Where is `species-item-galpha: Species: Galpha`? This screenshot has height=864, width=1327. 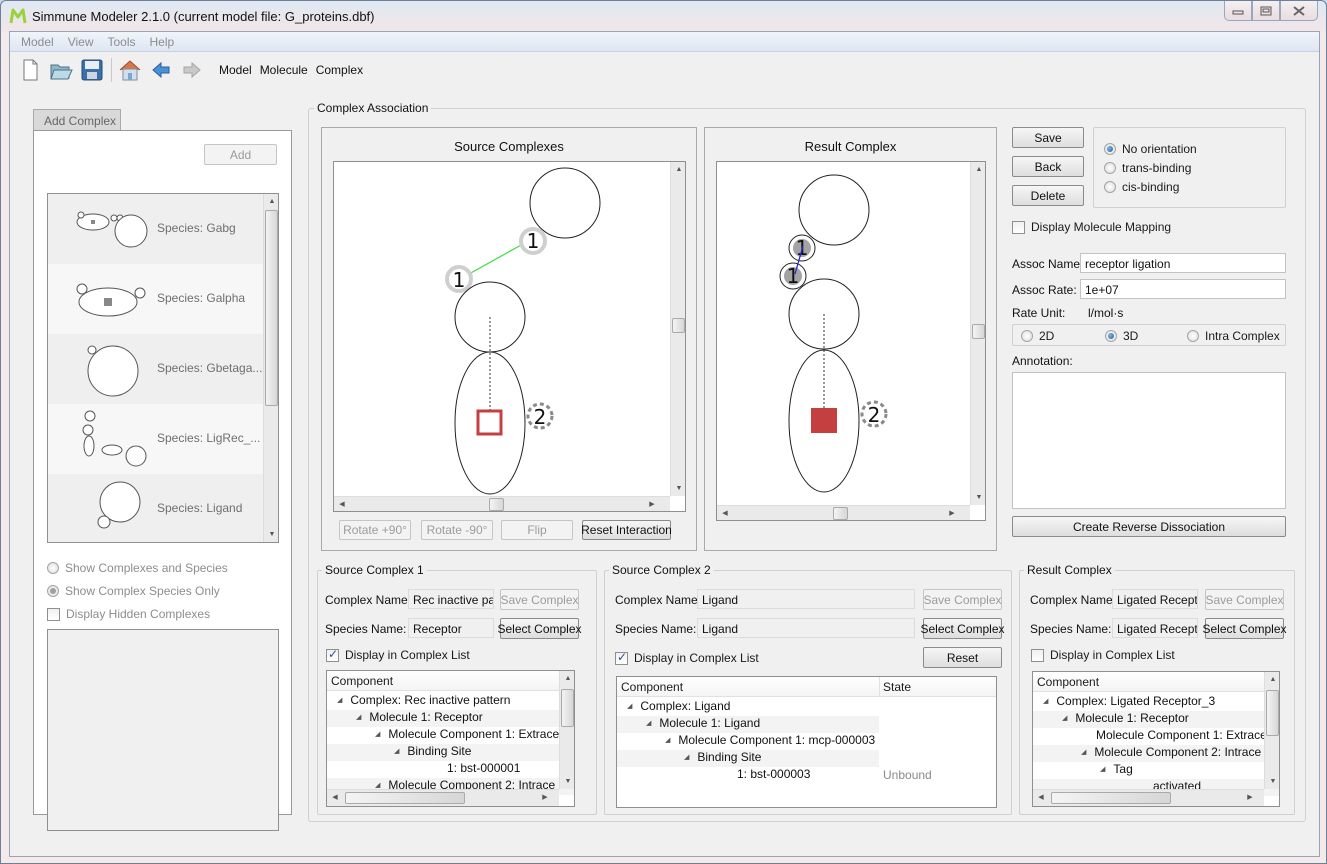 species-item-galpha: Species: Galpha is located at coordinates (155, 299).